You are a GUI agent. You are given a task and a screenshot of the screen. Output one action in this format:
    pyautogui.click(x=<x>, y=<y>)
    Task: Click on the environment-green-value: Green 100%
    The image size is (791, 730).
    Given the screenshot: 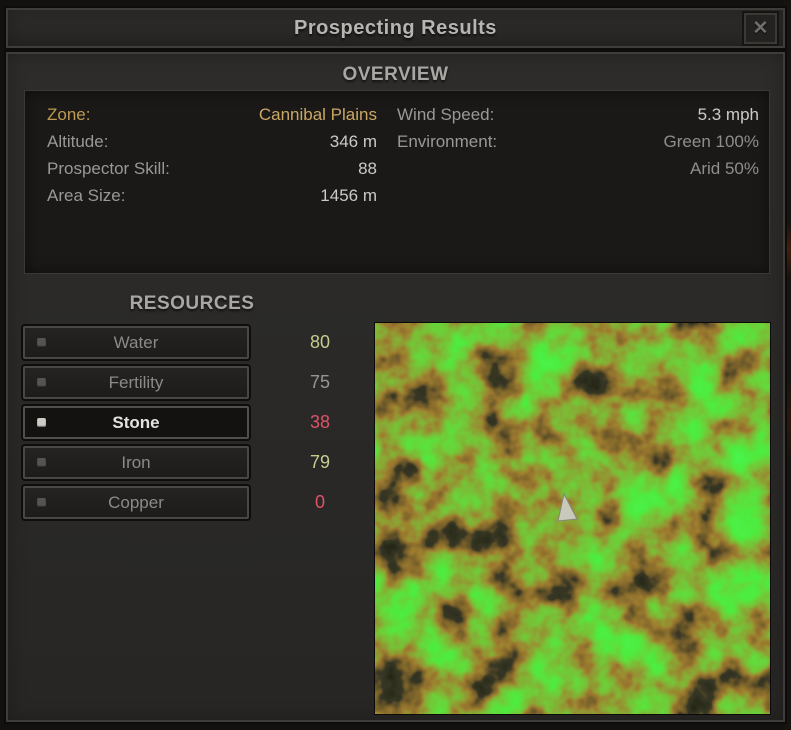 What is the action you would take?
    pyautogui.click(x=711, y=141)
    